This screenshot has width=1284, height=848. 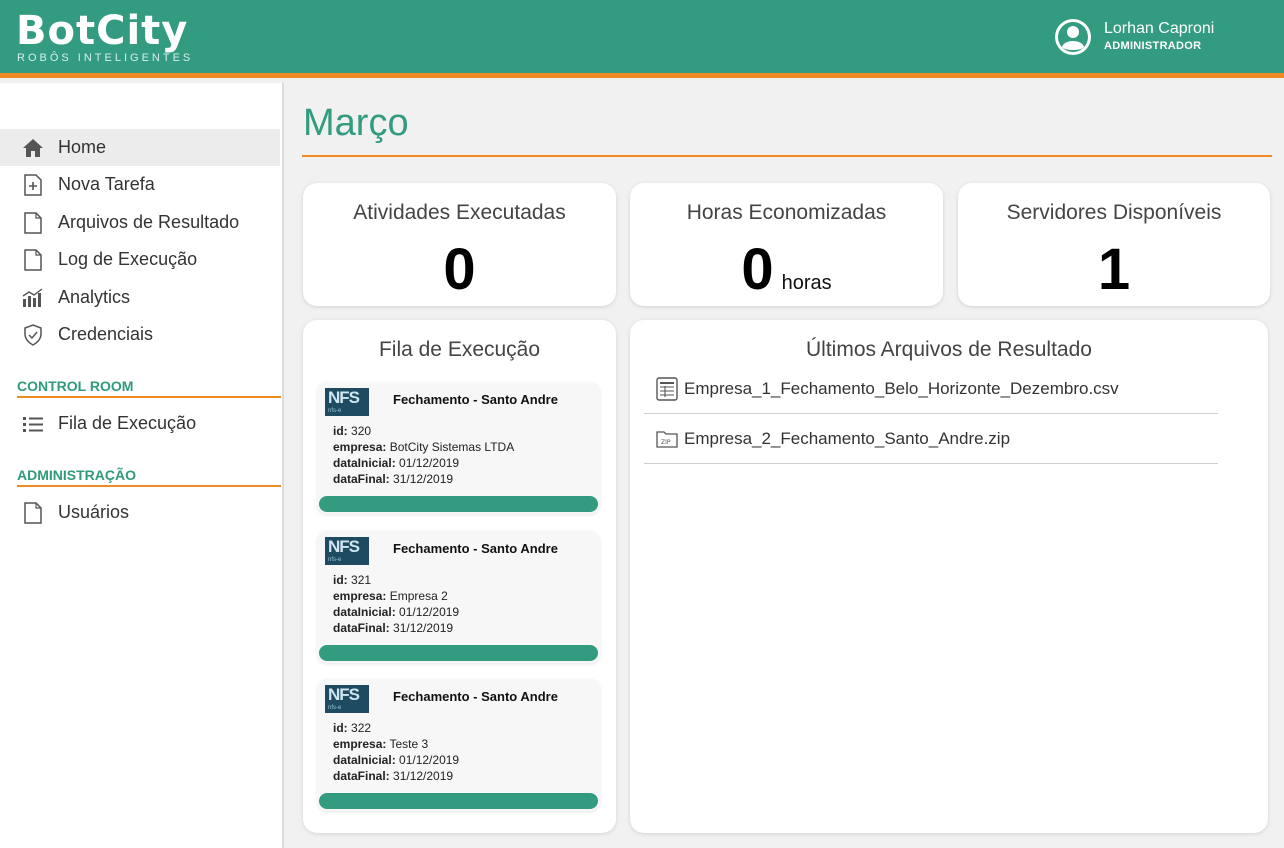 What do you see at coordinates (847, 438) in the screenshot?
I see `file-name: Empresa_2_Fechamento_Santo_Andre.zip` at bounding box center [847, 438].